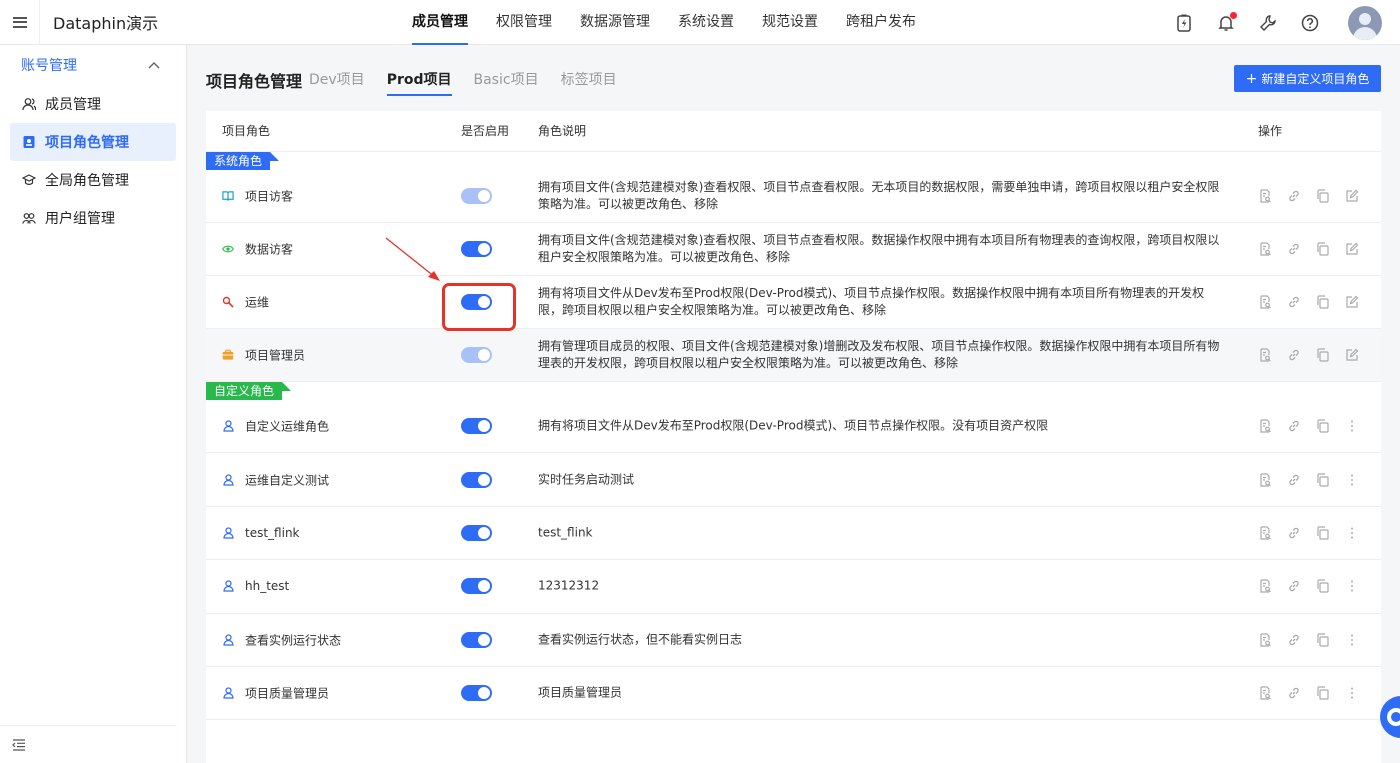  I want to click on hamburger-icon, so click(19, 22).